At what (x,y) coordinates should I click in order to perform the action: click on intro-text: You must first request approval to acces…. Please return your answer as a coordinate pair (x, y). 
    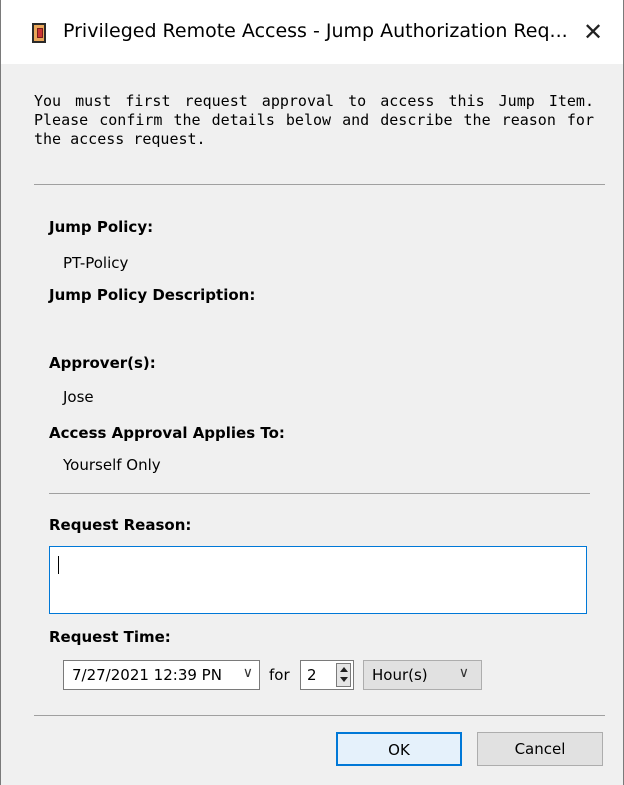
    Looking at the image, I should click on (314, 120).